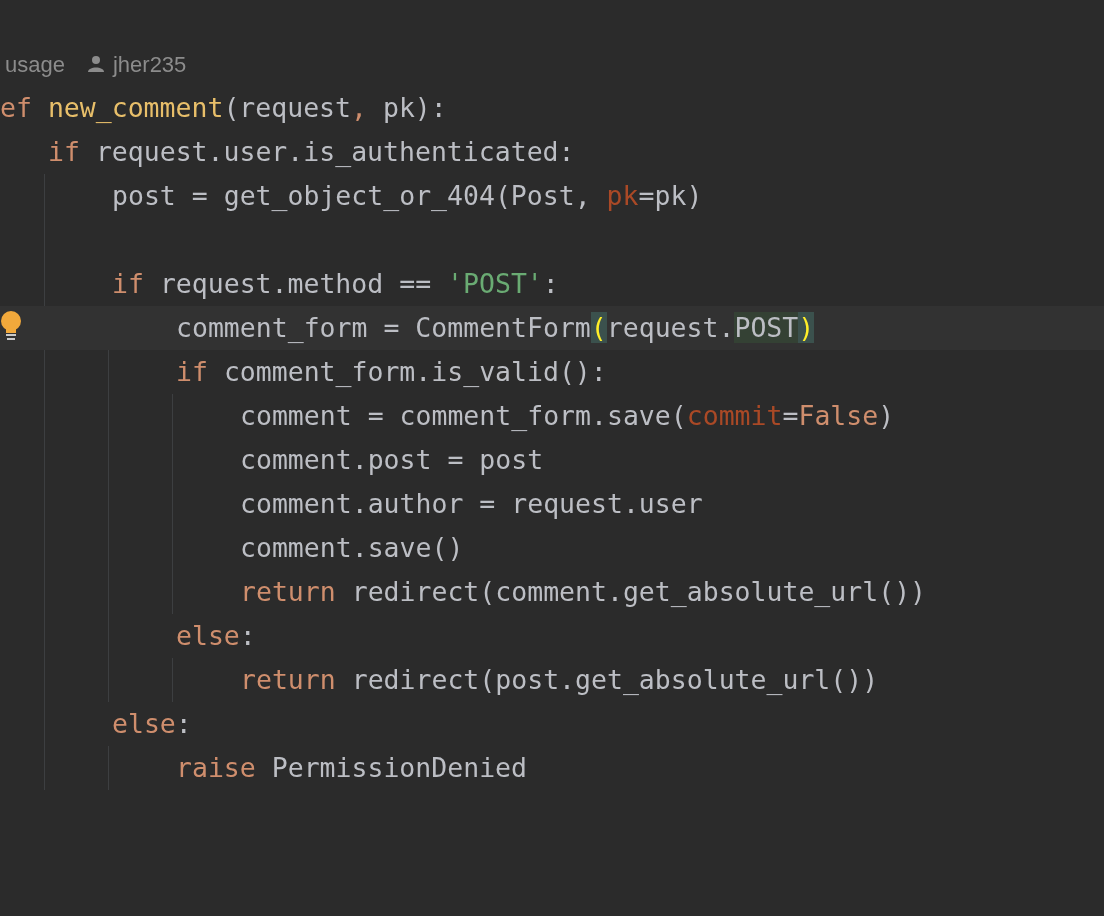 The width and height of the screenshot is (1104, 916). What do you see at coordinates (35, 64) in the screenshot?
I see `usages-hint: usage` at bounding box center [35, 64].